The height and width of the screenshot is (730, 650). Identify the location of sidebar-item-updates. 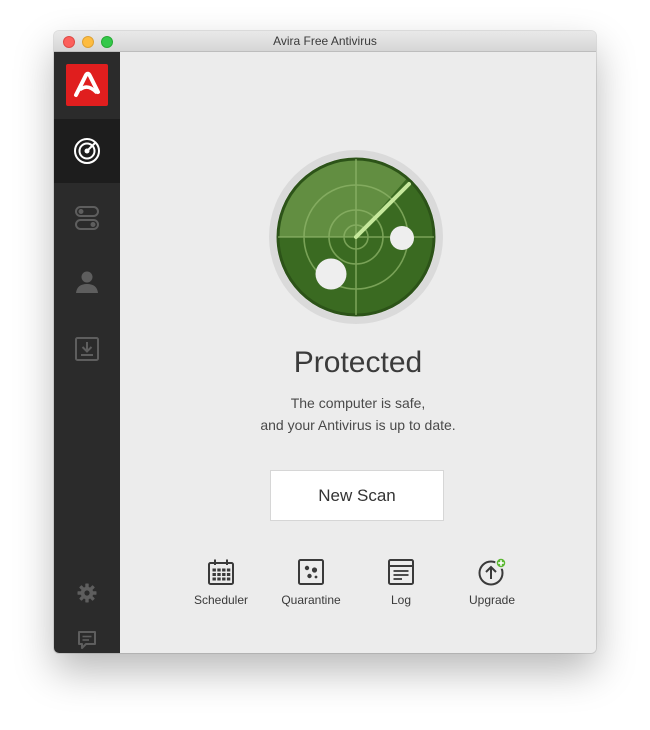
(87, 349).